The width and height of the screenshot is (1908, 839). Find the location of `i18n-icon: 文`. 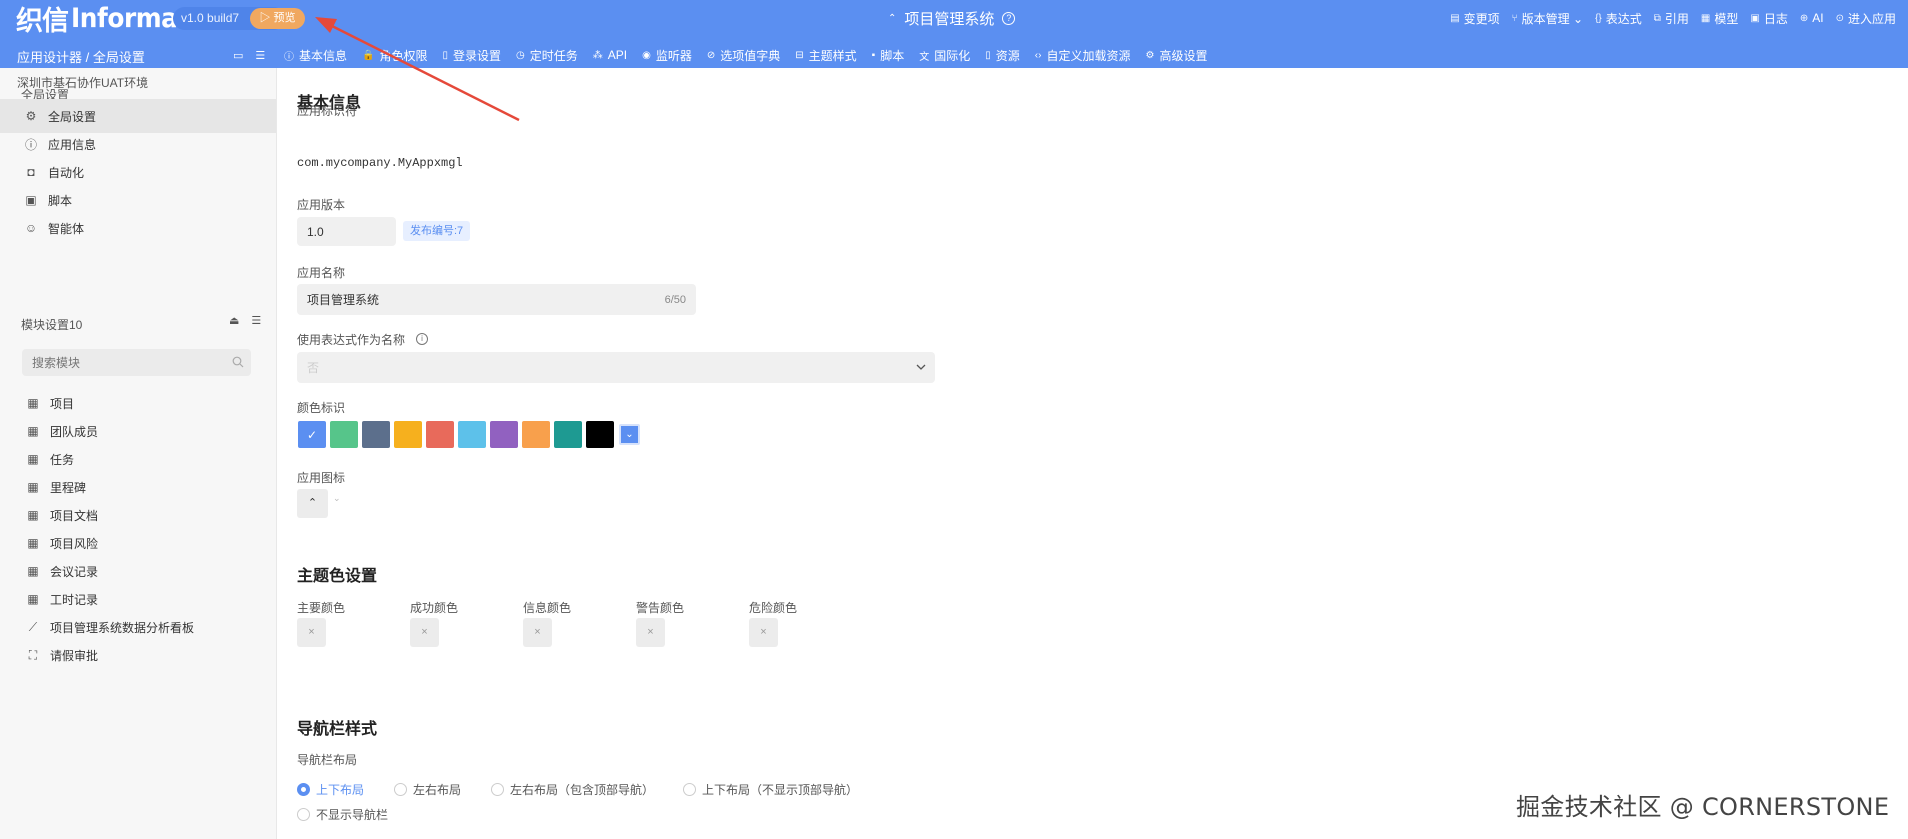

i18n-icon: 文 is located at coordinates (924, 57).